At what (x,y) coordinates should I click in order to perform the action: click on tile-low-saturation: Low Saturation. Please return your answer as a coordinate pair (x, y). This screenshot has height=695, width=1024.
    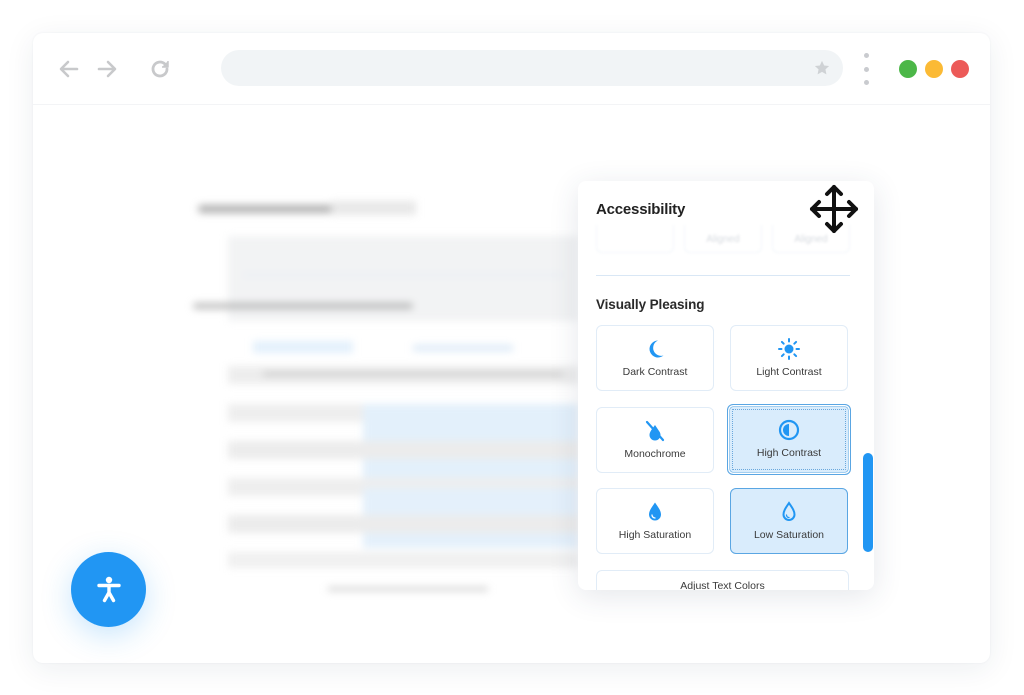
    Looking at the image, I should click on (789, 521).